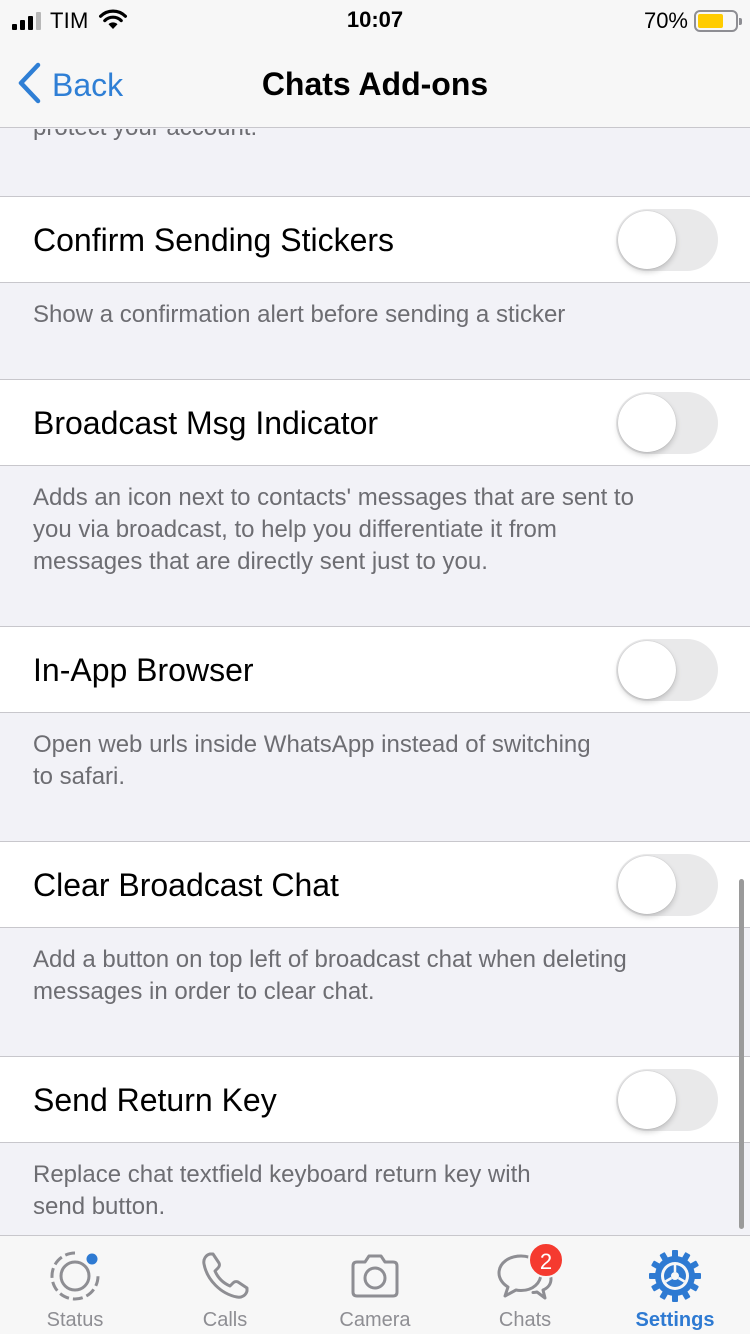 The image size is (750, 1334). I want to click on setting-label: Clear Broadcast Chat, so click(186, 885).